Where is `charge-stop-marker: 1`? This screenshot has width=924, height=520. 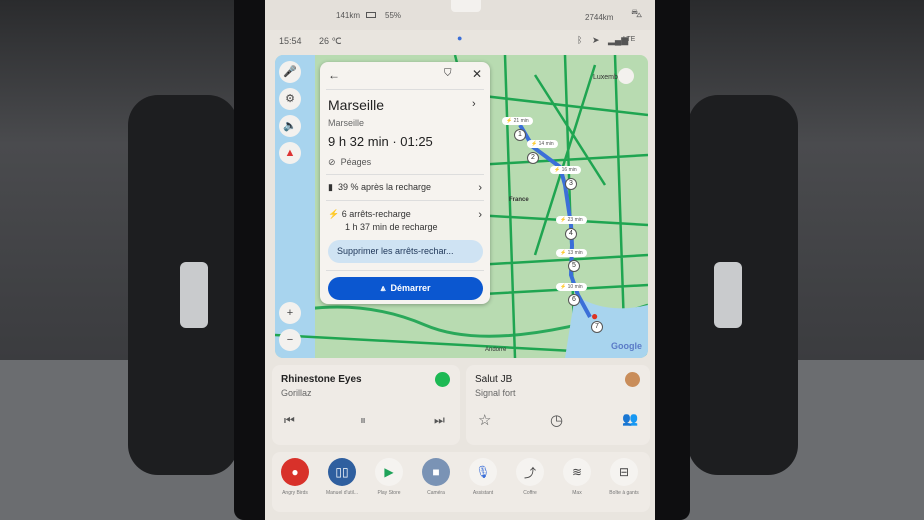
charge-stop-marker: 1 is located at coordinates (520, 135).